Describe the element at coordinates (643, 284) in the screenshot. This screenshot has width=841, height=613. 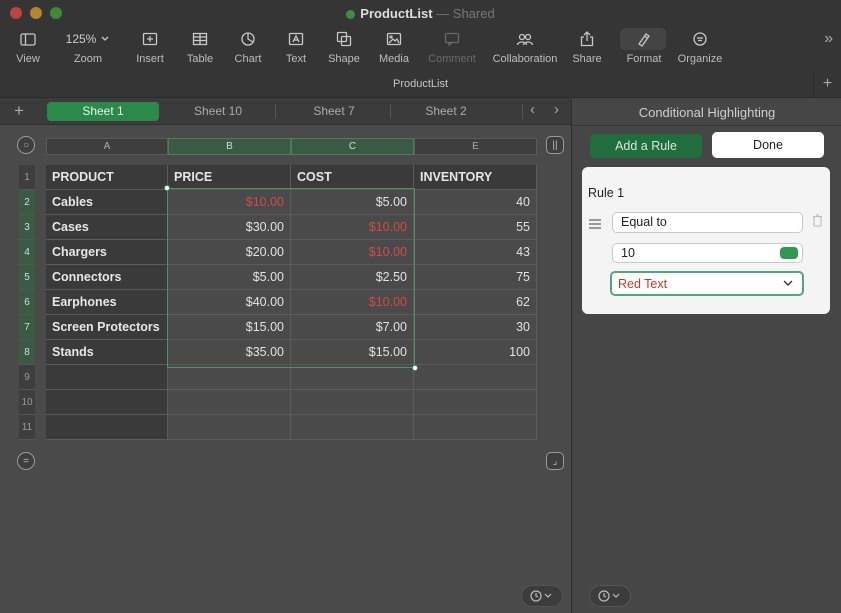
I see `highlight-style-value: Red Text` at that location.